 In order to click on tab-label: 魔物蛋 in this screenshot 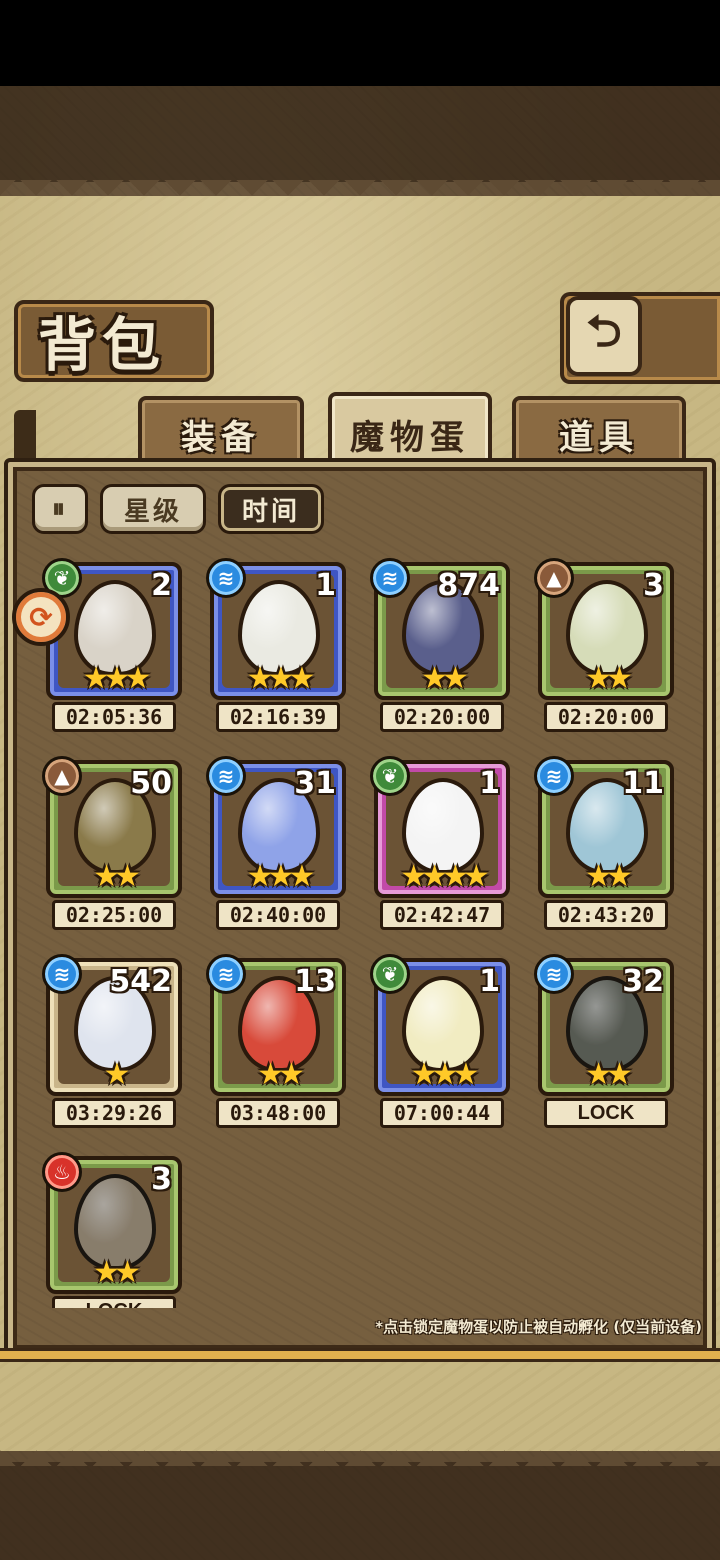, I will do `click(410, 437)`.